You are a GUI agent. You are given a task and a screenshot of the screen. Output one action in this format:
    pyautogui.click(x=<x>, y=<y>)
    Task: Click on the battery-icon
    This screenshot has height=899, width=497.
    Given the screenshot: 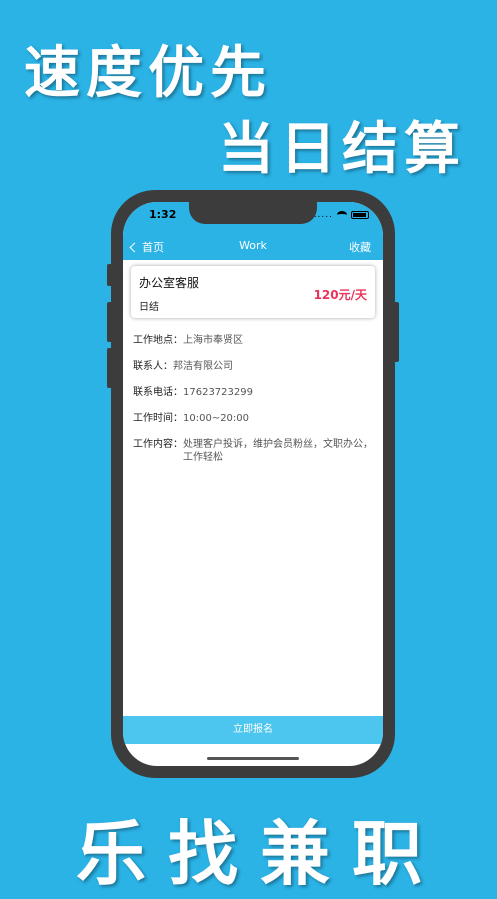 What is the action you would take?
    pyautogui.click(x=360, y=215)
    